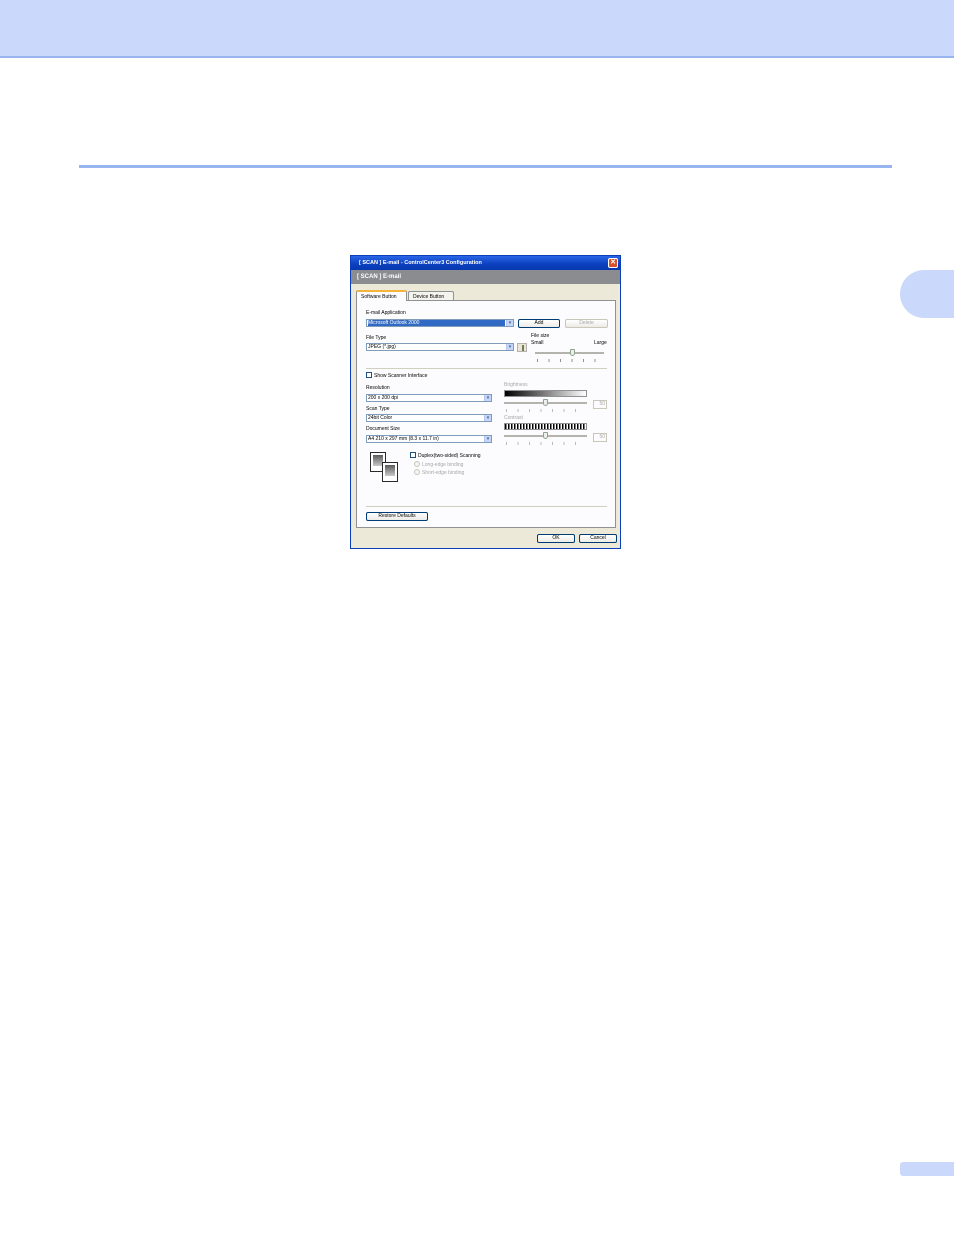 The height and width of the screenshot is (1235, 954). Describe the element at coordinates (485, 277) in the screenshot. I see `dialog-header: [ SCAN ] E-mail` at that location.